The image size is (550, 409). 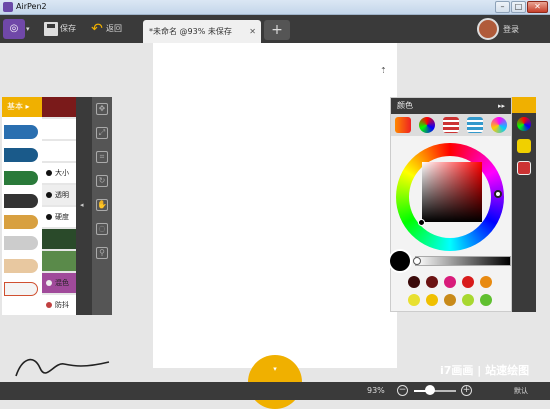 I want to click on main-toolbar: ◎ ▾ 保存 ↶ 返回 *未命名 @93% 未保存 ✕ + 登录, so click(x=275, y=29).